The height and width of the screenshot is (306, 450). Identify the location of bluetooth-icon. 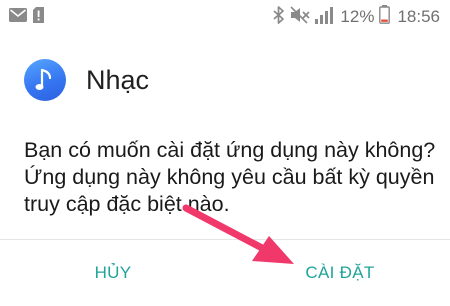
(279, 17).